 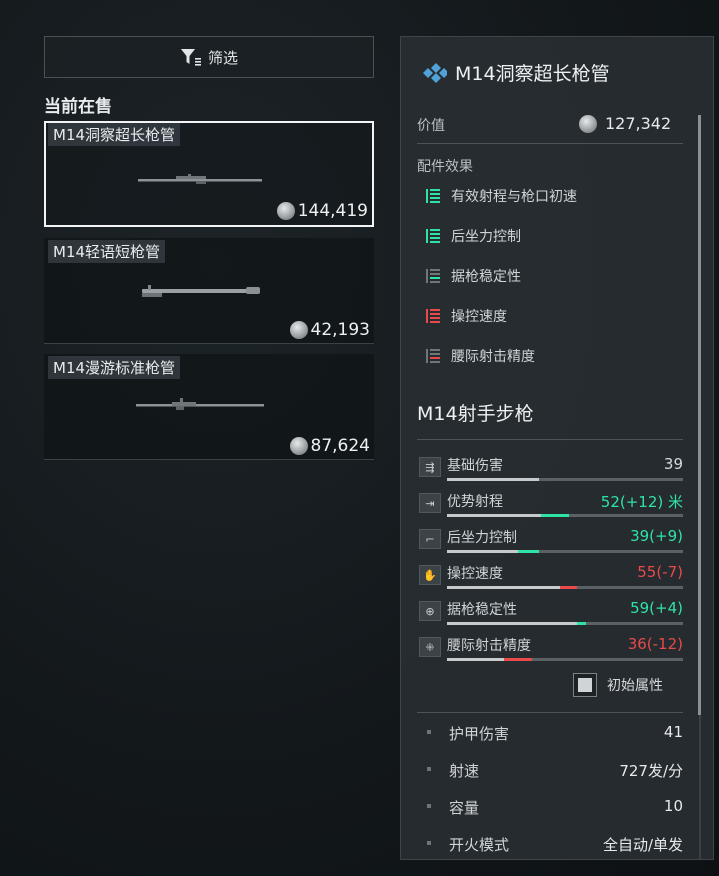 What do you see at coordinates (655, 644) in the screenshot?
I see `stat-value: 36(-12)` at bounding box center [655, 644].